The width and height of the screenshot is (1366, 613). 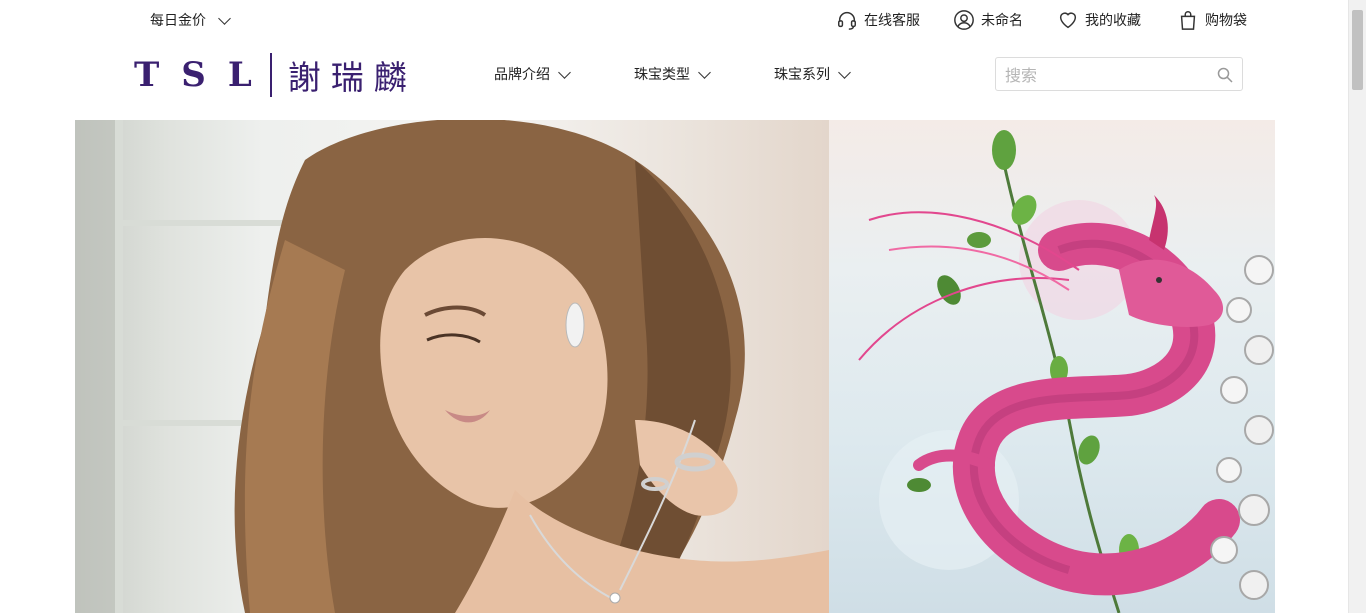 I want to click on search-input, so click(x=1105, y=75).